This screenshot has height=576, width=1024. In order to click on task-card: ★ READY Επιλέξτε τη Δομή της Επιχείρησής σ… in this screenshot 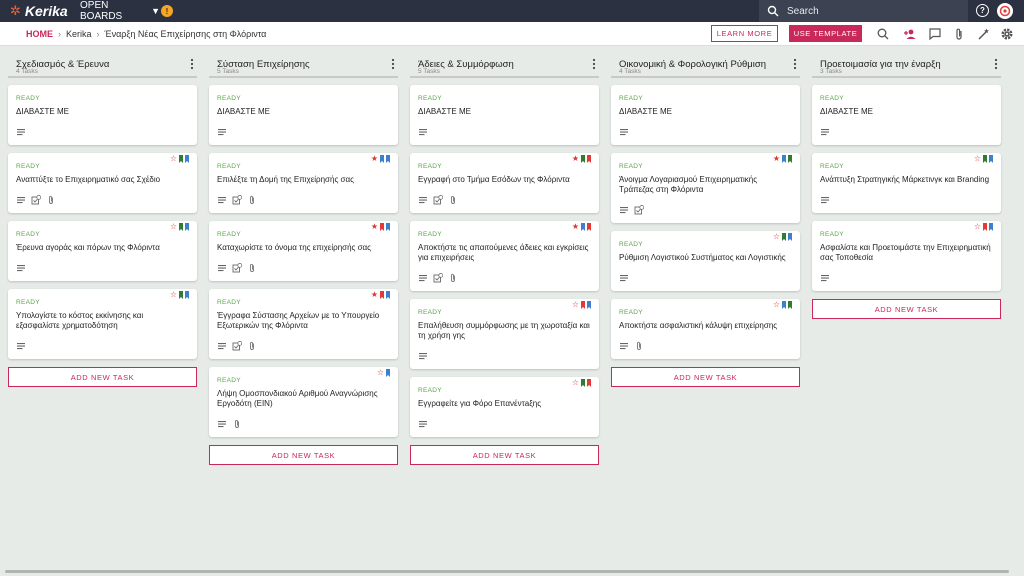, I will do `click(303, 183)`.